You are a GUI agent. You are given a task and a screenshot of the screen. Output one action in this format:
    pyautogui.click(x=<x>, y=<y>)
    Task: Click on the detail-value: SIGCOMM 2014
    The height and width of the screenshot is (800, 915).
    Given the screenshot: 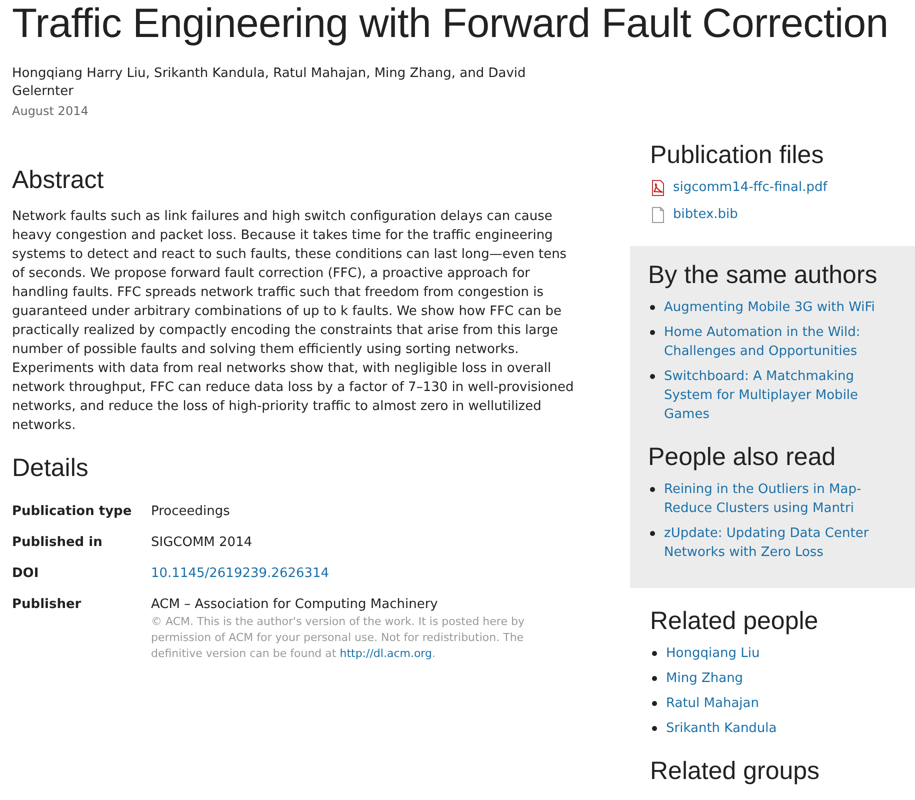 What is the action you would take?
    pyautogui.click(x=201, y=542)
    